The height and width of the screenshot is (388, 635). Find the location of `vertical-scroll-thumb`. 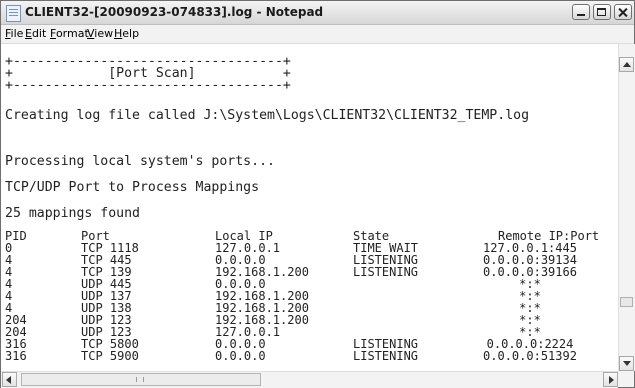

vertical-scroll-thumb is located at coordinates (626, 302).